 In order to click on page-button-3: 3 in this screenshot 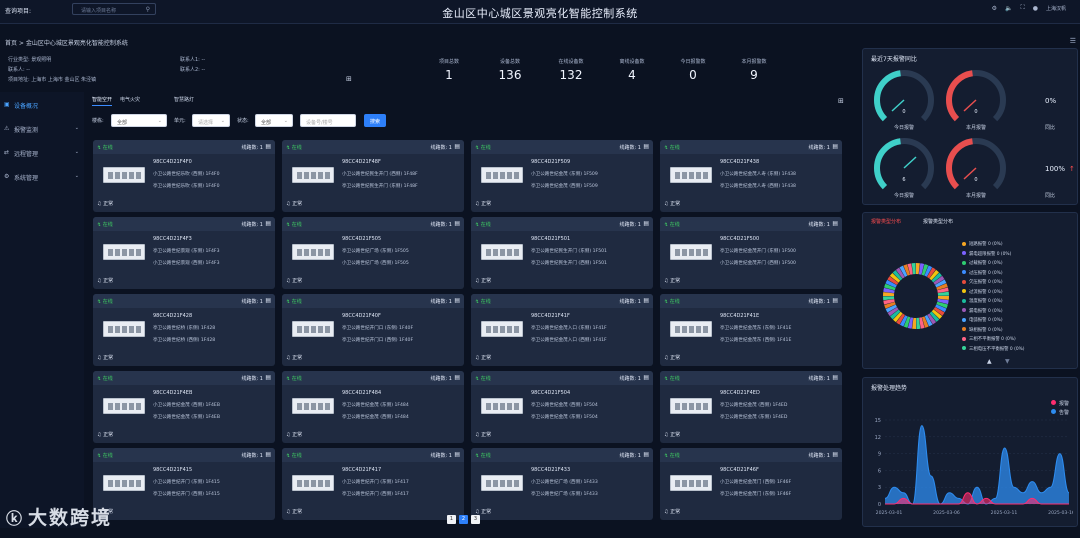, I will do `click(475, 519)`.